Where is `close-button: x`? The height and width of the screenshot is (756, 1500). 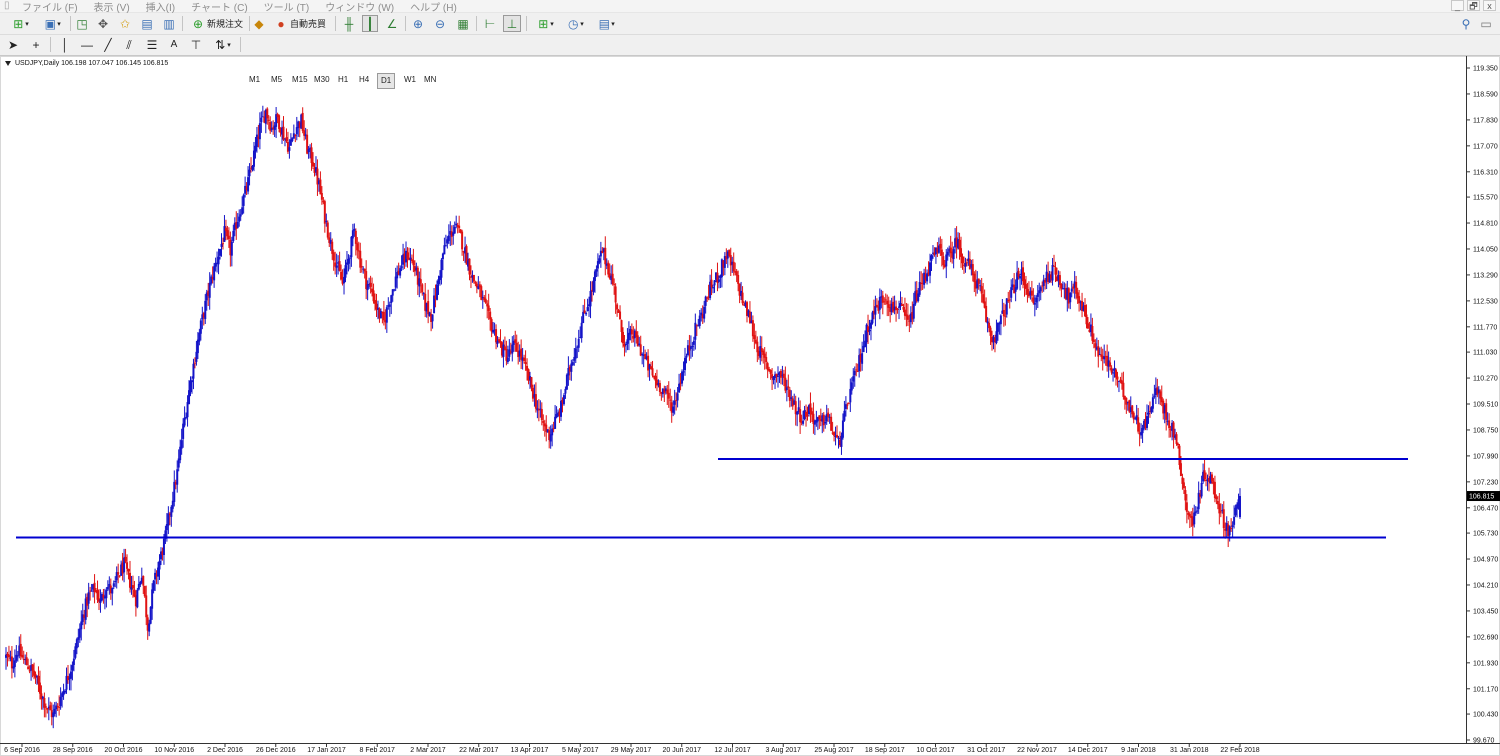
close-button: x is located at coordinates (1489, 5).